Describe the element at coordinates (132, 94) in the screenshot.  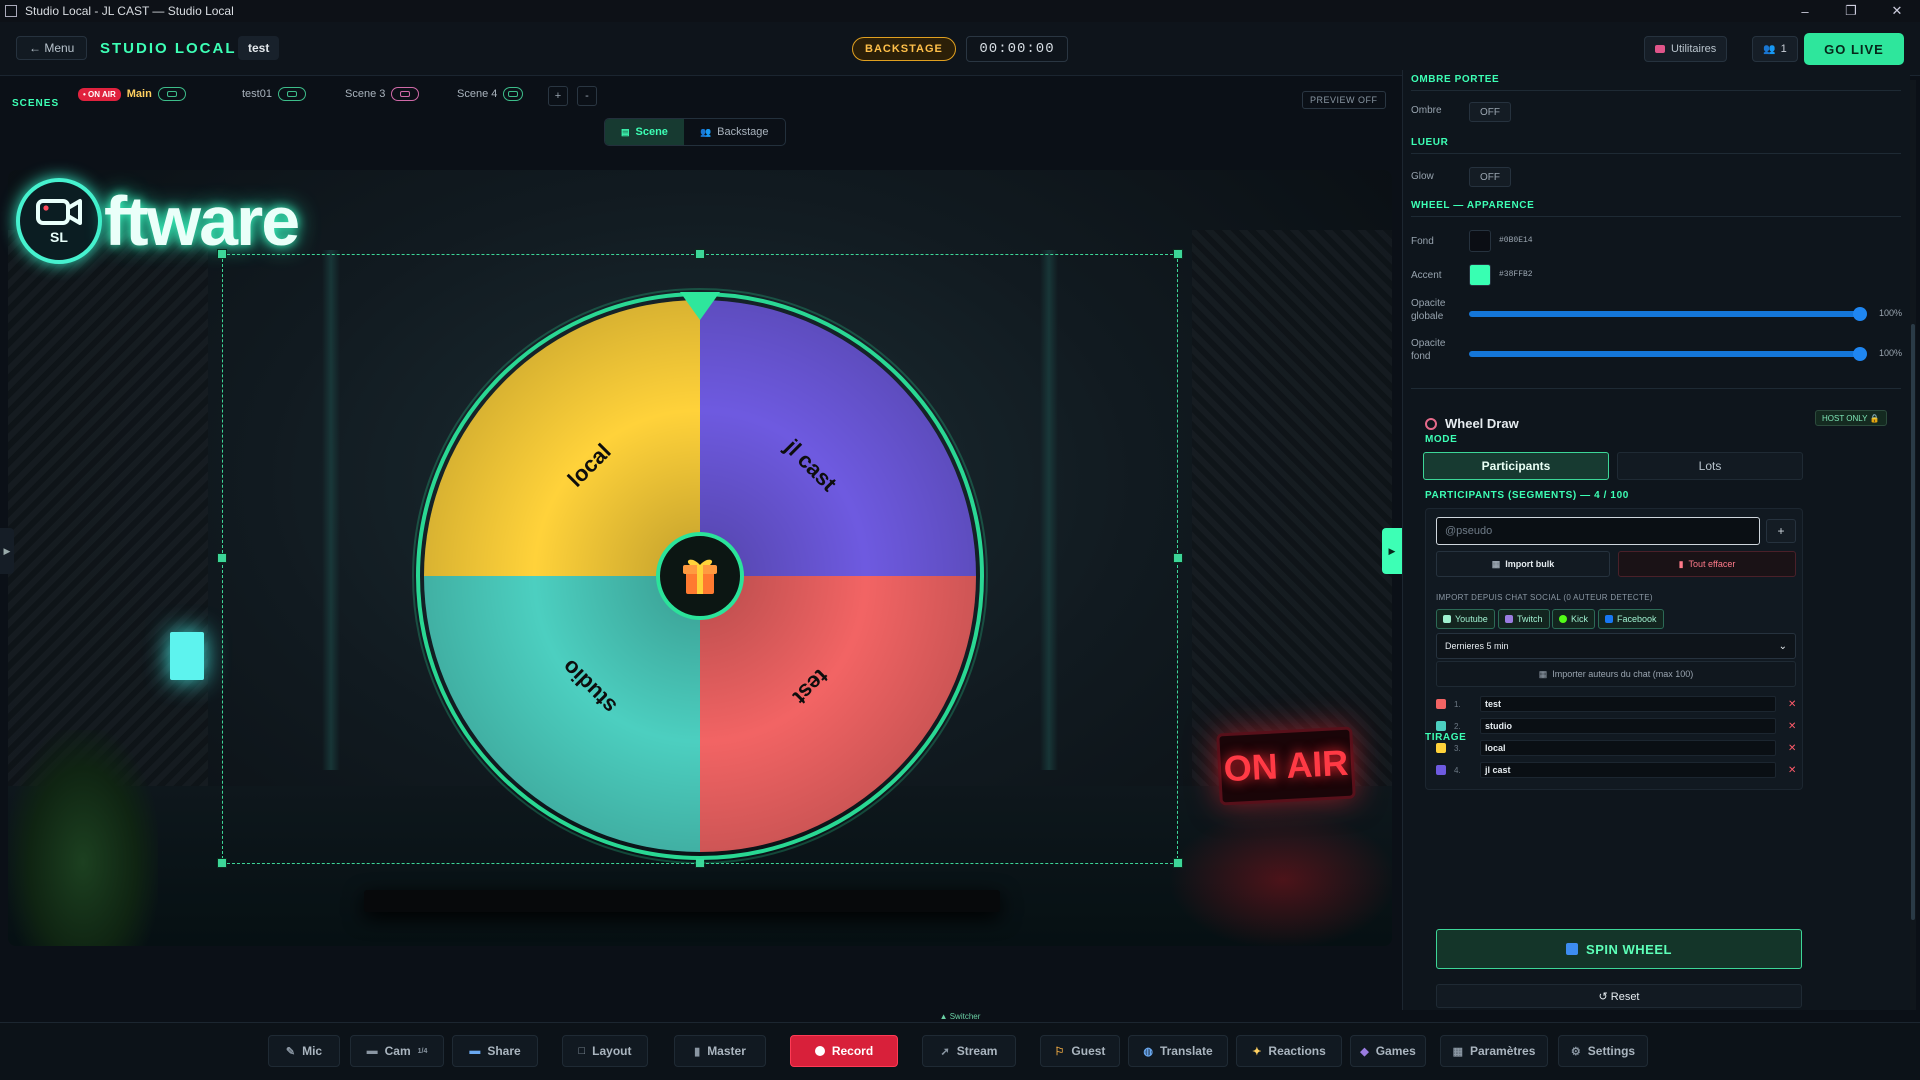
I see `scene-tab-main: • ON AIR Main` at that location.